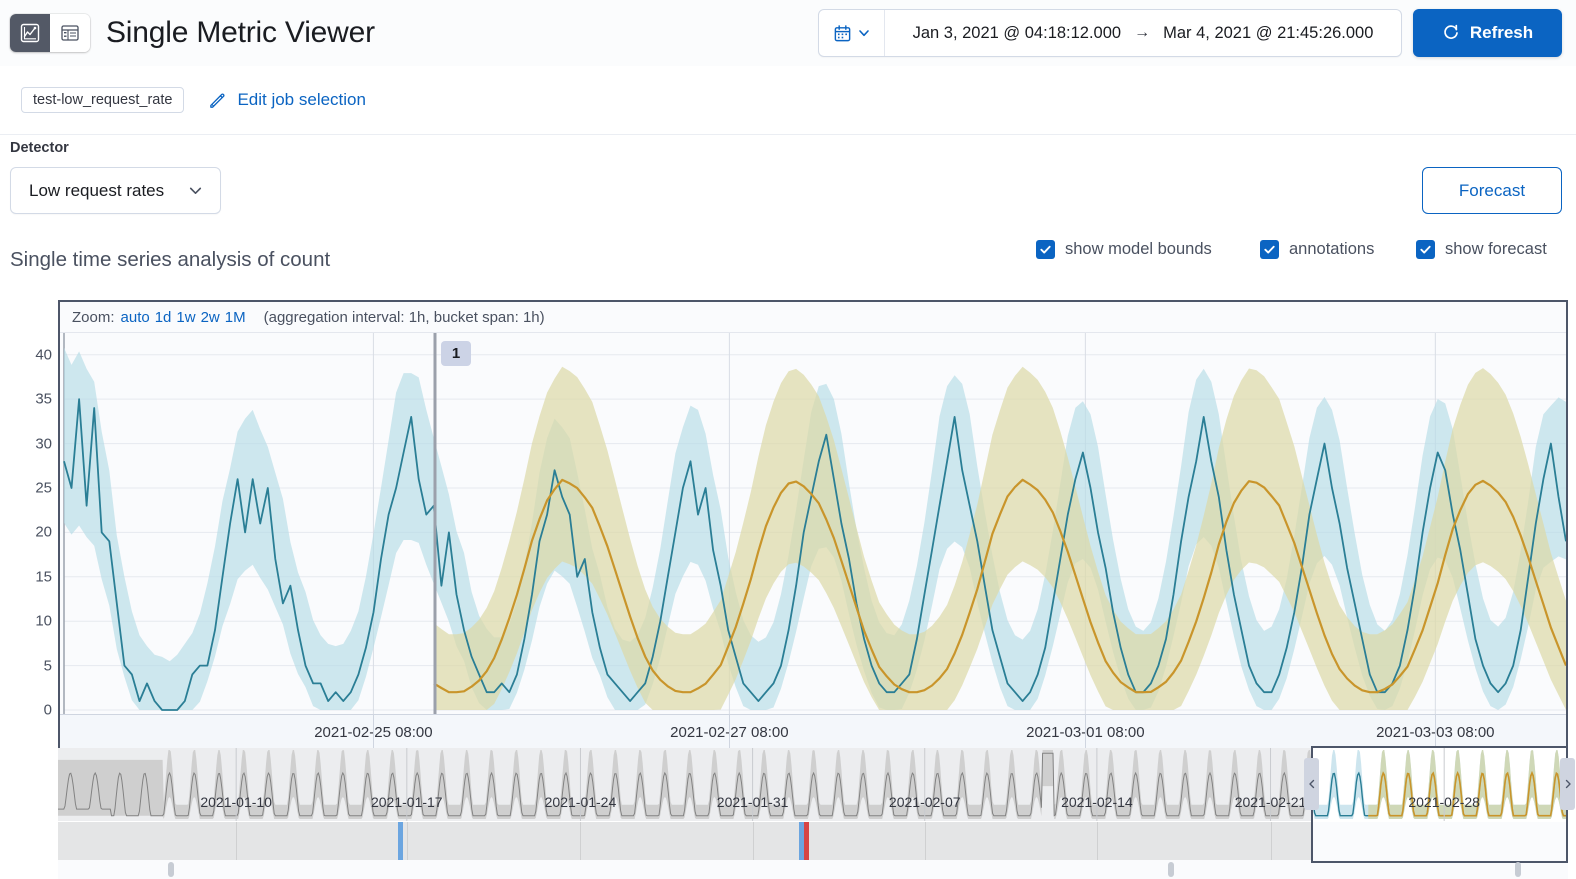 The height and width of the screenshot is (879, 1576). I want to click on line-chart-icon, so click(30, 33).